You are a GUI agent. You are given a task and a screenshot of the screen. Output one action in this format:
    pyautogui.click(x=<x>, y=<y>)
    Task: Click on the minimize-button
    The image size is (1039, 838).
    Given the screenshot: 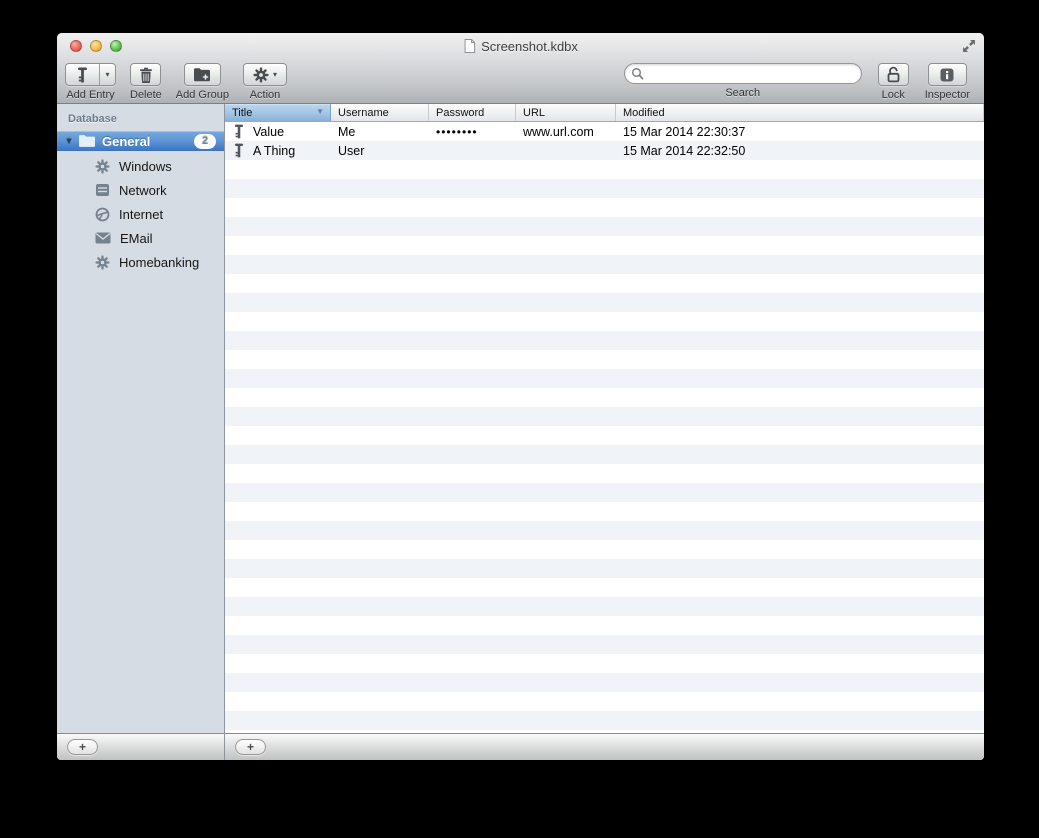 What is the action you would take?
    pyautogui.click(x=96, y=46)
    